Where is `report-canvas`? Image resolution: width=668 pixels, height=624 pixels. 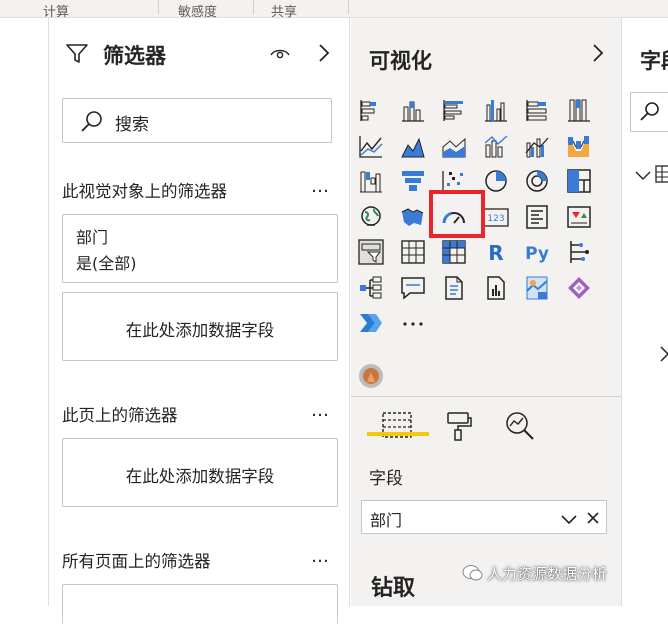 report-canvas is located at coordinates (24, 312).